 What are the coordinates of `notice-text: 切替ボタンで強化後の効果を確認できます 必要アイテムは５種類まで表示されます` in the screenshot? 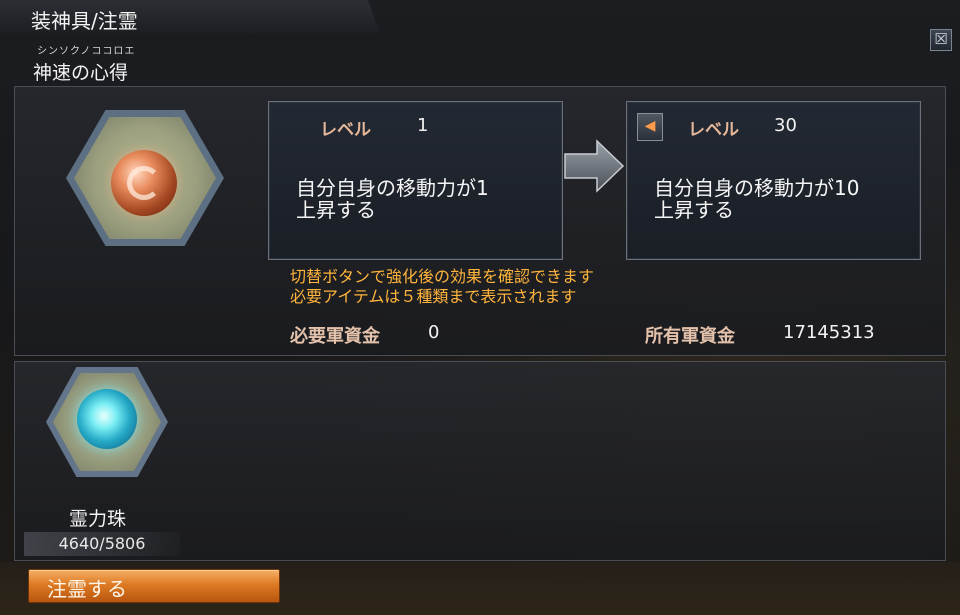 It's located at (442, 287).